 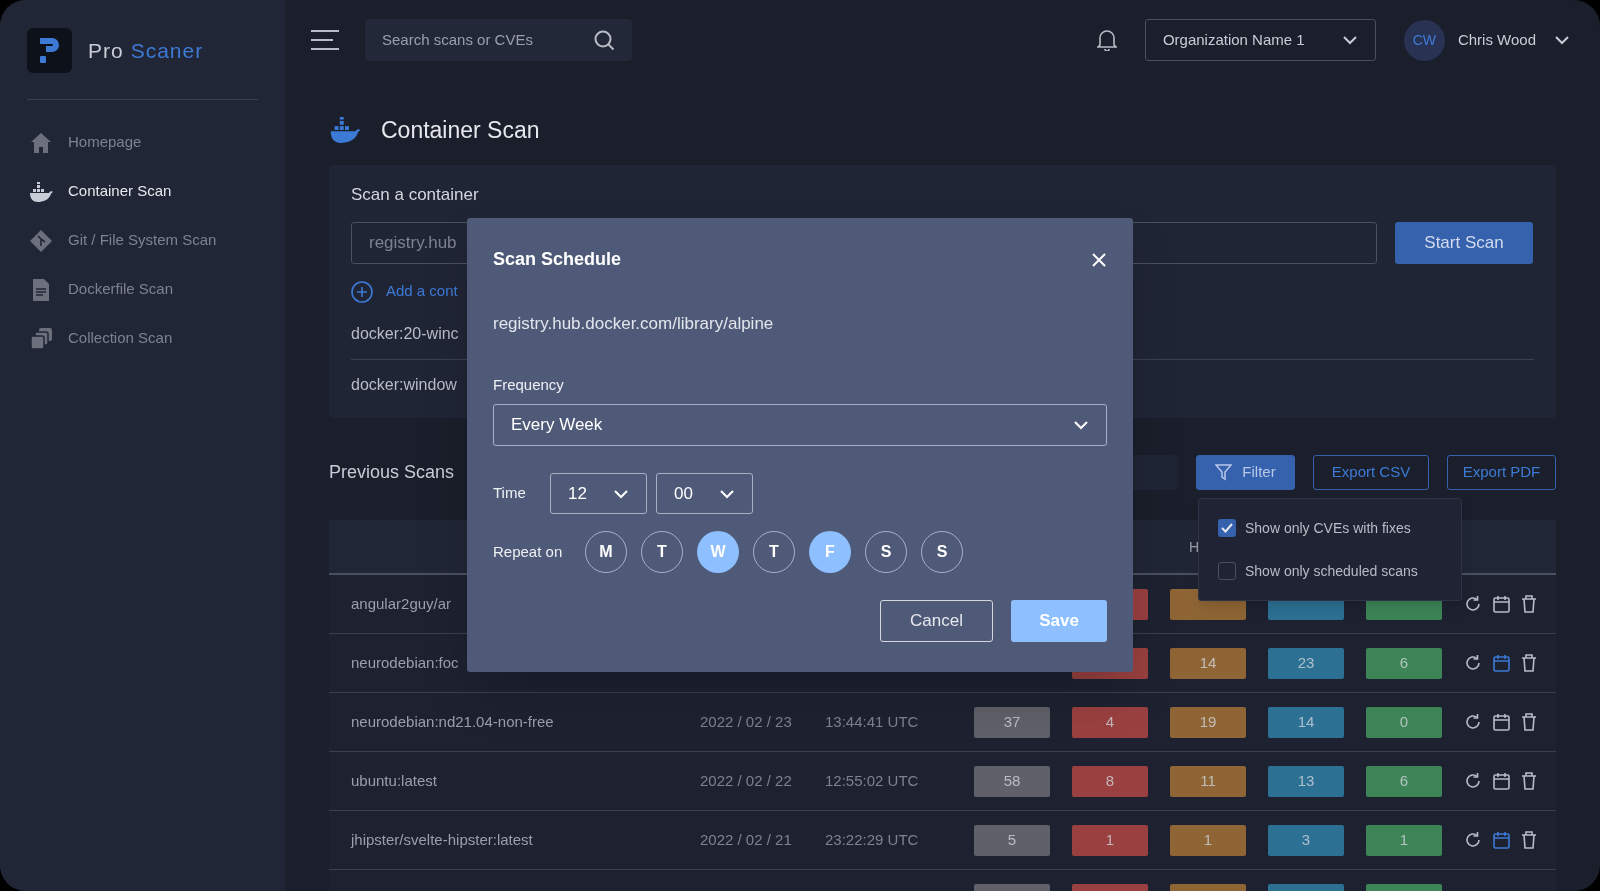 What do you see at coordinates (1106, 40) in the screenshot?
I see `notification-bell-icon` at bounding box center [1106, 40].